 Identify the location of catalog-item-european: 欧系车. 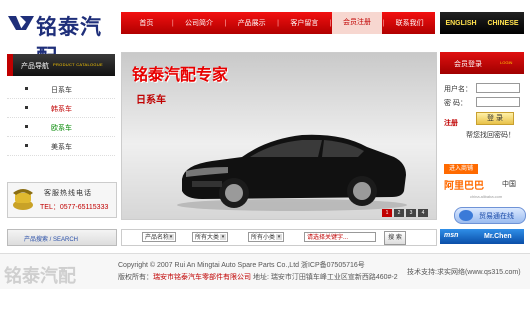
(61, 127).